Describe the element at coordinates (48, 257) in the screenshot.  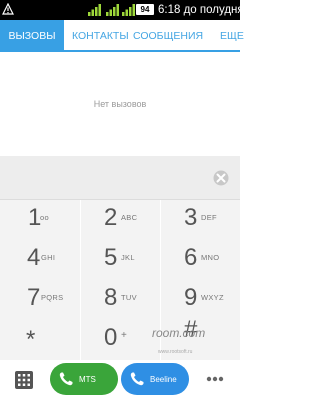
I see `key-letters: GHI` at that location.